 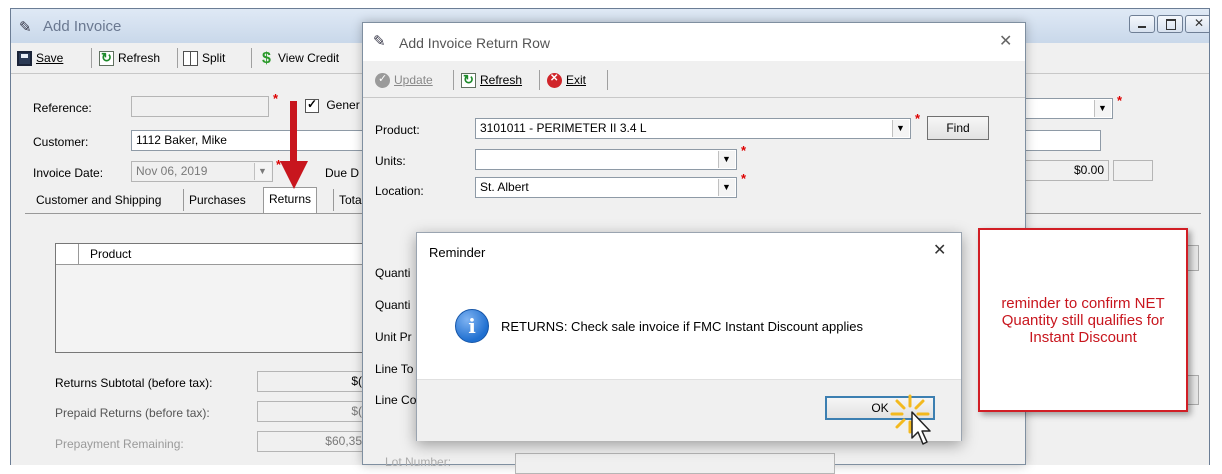 I want to click on find-button: Find, so click(x=958, y=128).